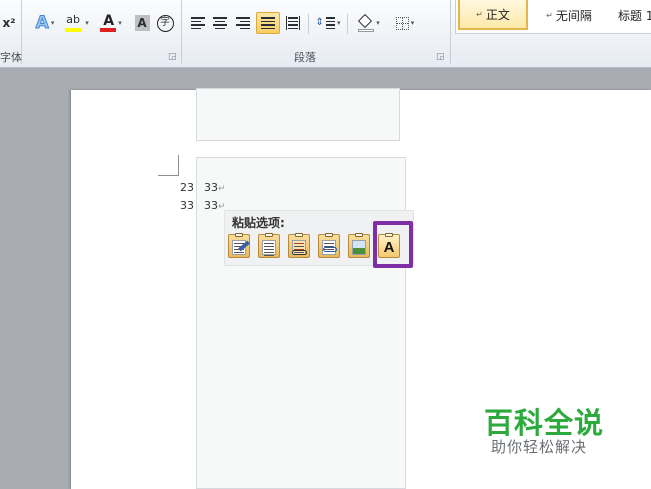 Image resolution: width=651 pixels, height=489 pixels. I want to click on picture-icon, so click(359, 247).